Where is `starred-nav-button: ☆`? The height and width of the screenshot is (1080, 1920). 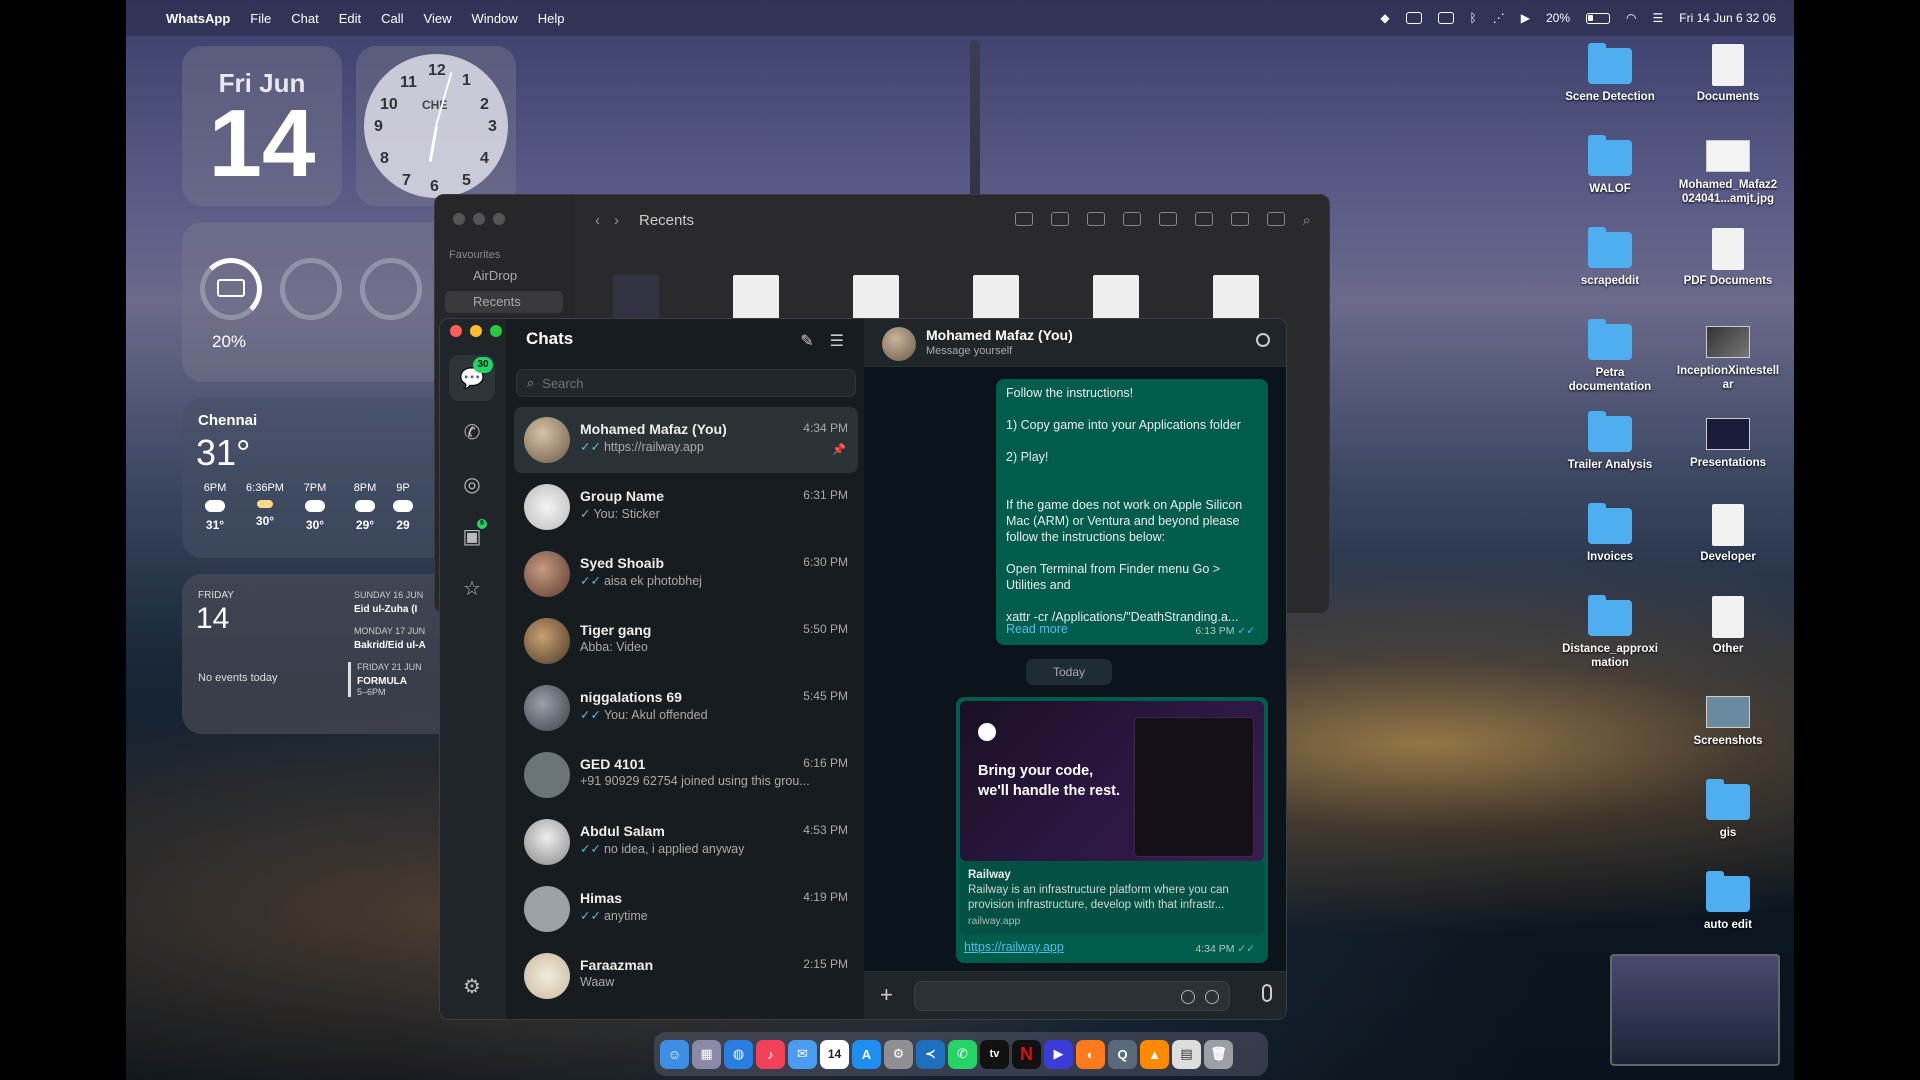
starred-nav-button: ☆ is located at coordinates (472, 588).